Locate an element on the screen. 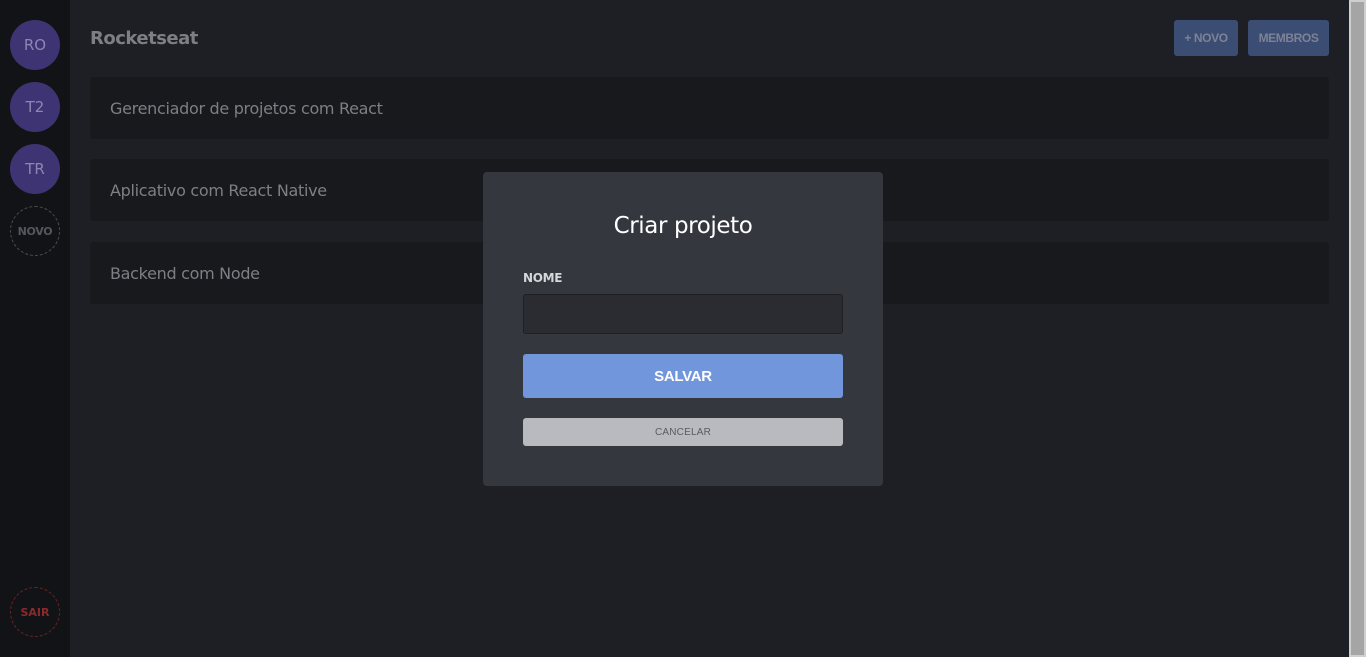  create-project-modal: Criar projeto NOME SALVAR CANCELAR is located at coordinates (683, 329).